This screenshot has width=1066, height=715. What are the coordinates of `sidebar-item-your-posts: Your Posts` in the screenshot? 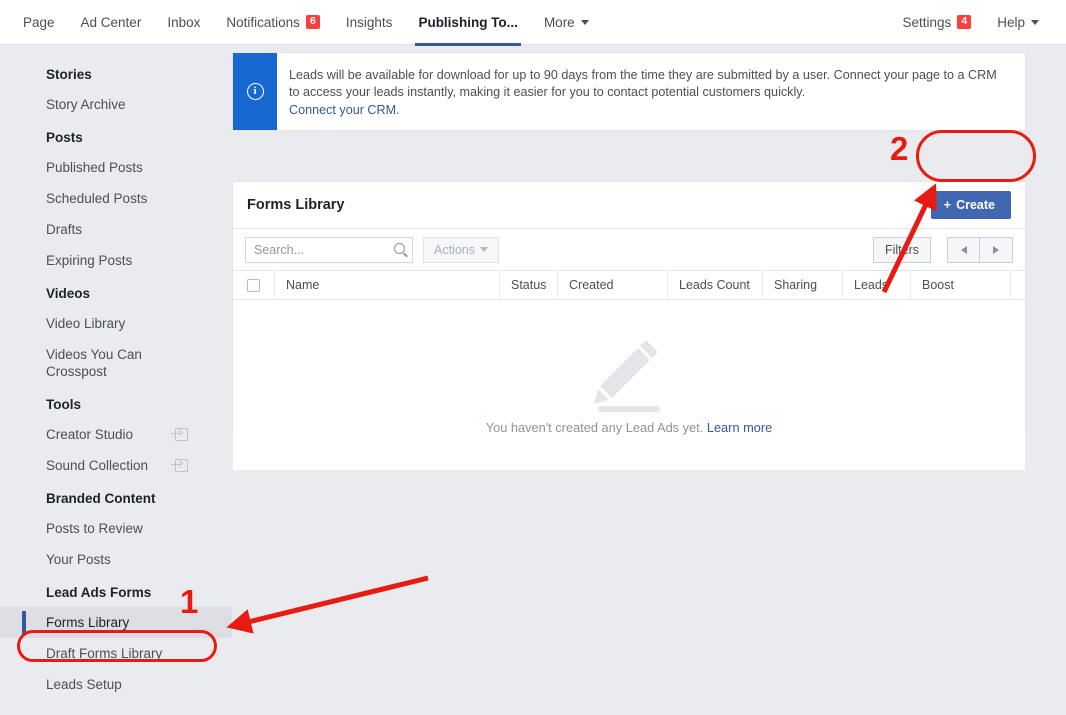 It's located at (116, 559).